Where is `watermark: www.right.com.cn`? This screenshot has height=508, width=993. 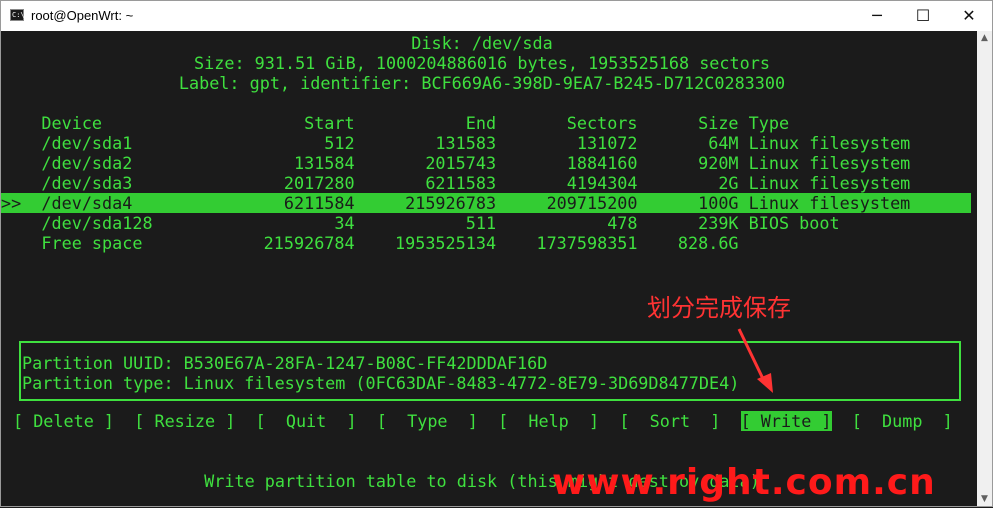
watermark: www.right.com.cn is located at coordinates (744, 482).